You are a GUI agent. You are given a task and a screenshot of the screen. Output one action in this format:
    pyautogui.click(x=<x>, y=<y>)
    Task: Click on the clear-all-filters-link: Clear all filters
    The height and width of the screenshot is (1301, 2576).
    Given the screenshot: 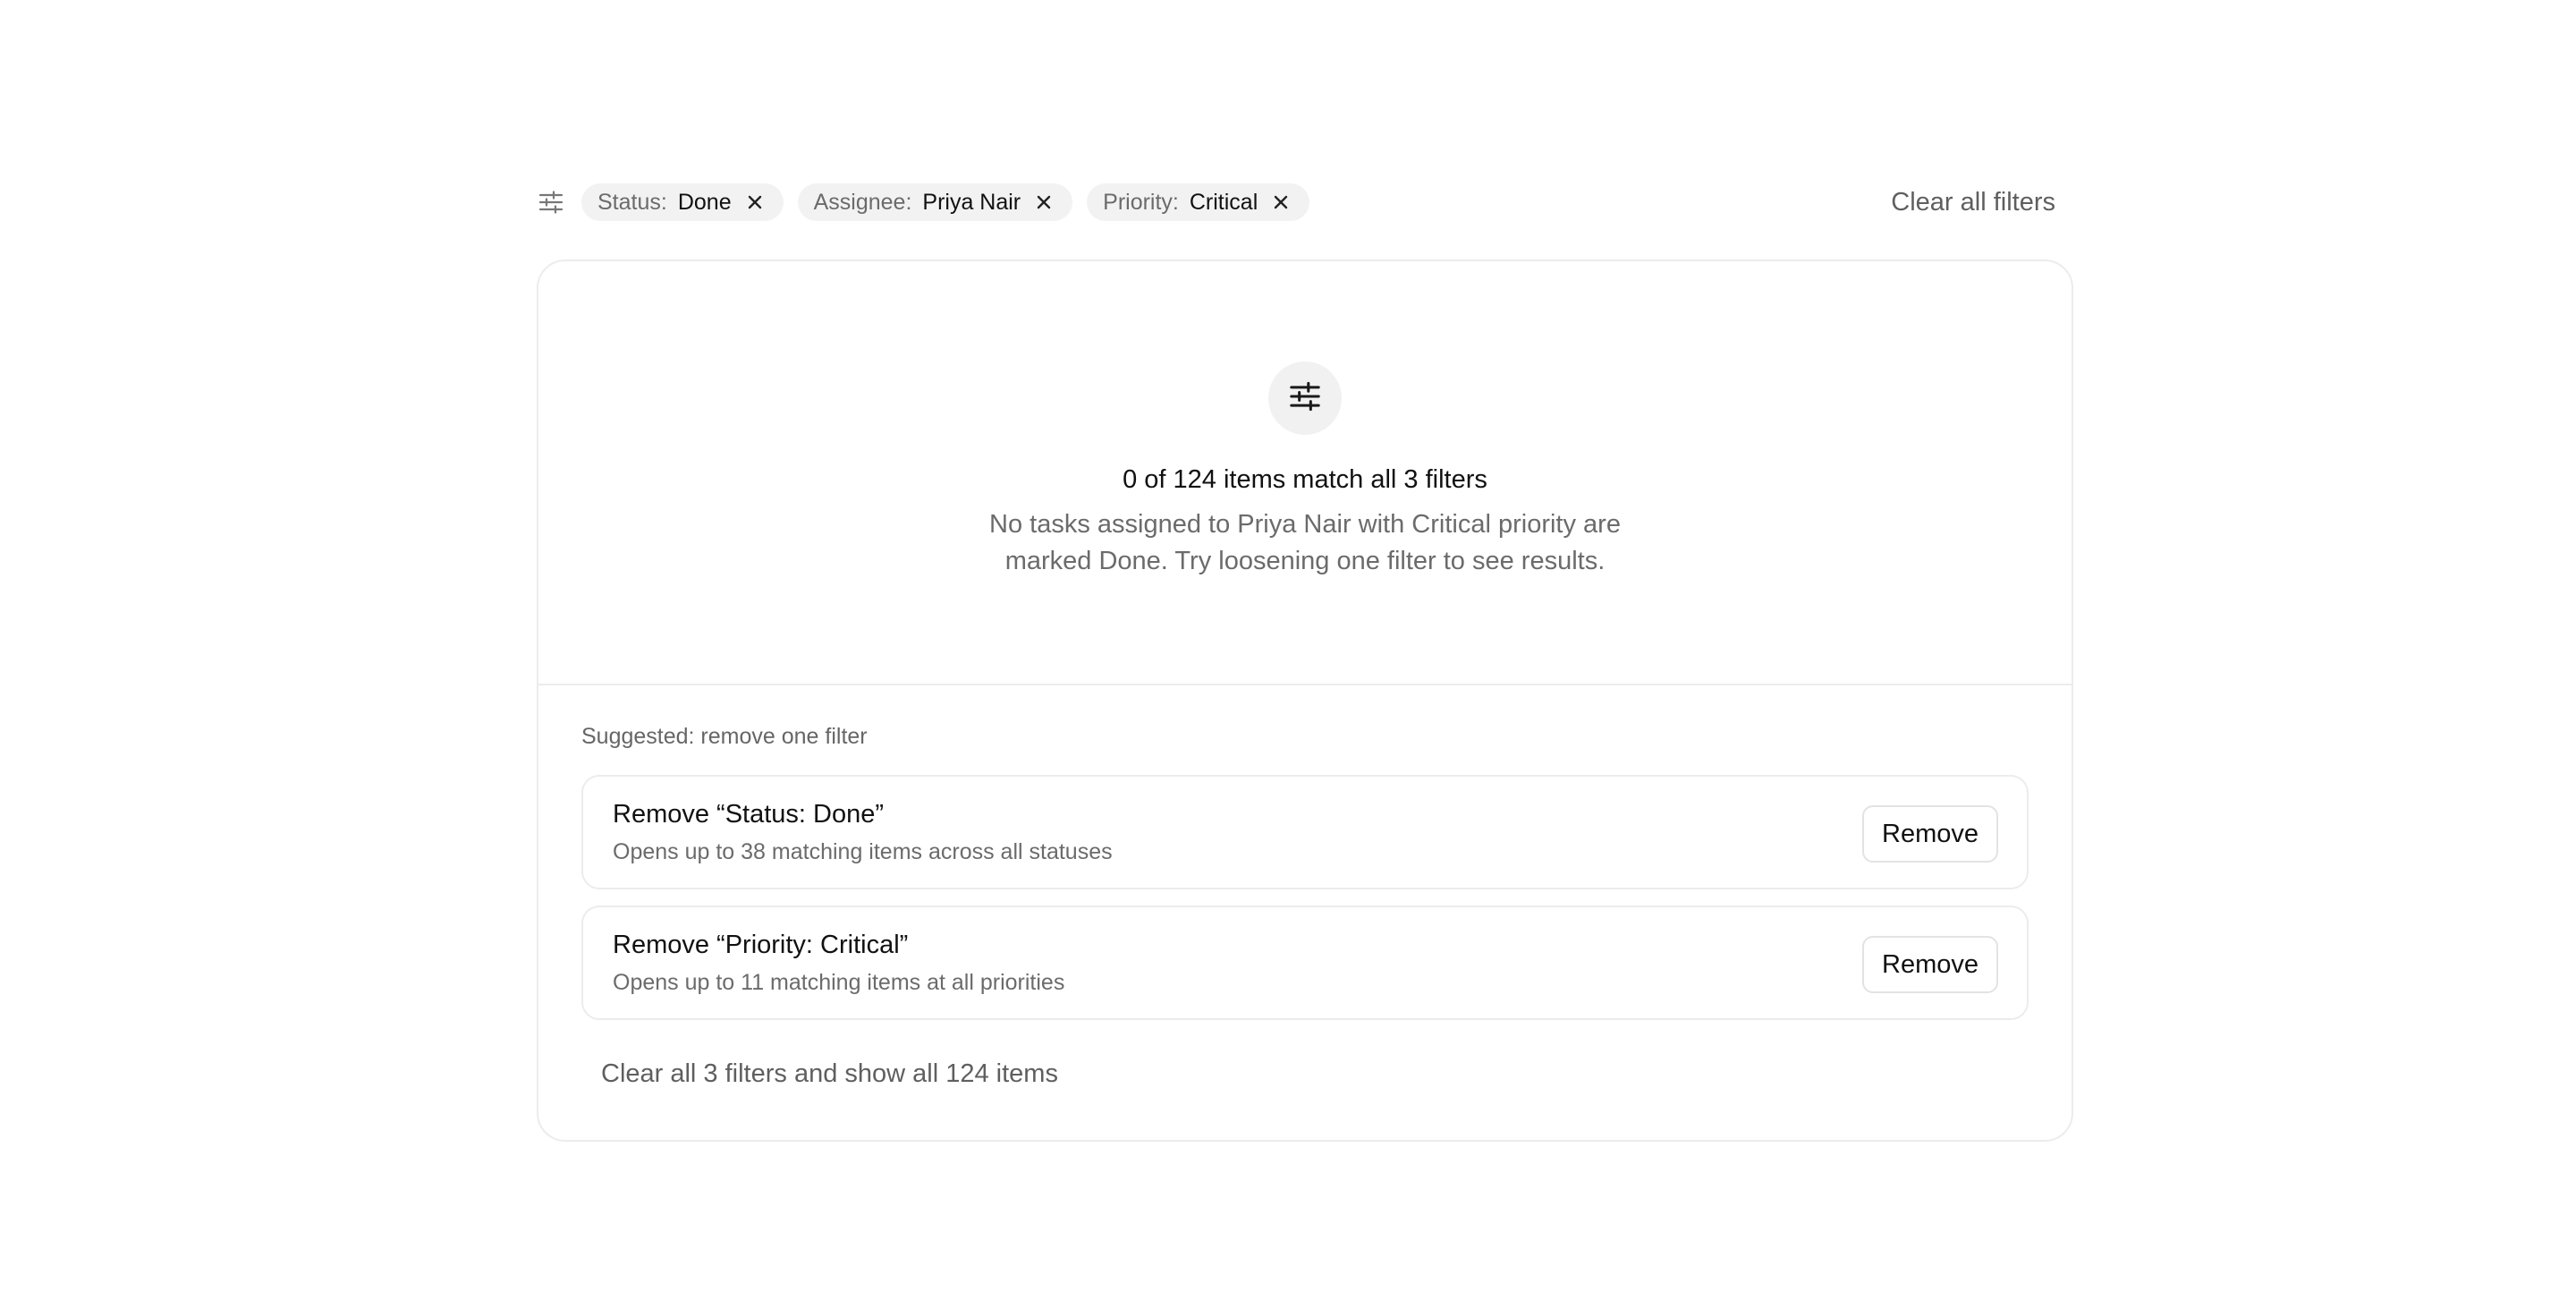 What is the action you would take?
    pyautogui.click(x=1983, y=202)
    